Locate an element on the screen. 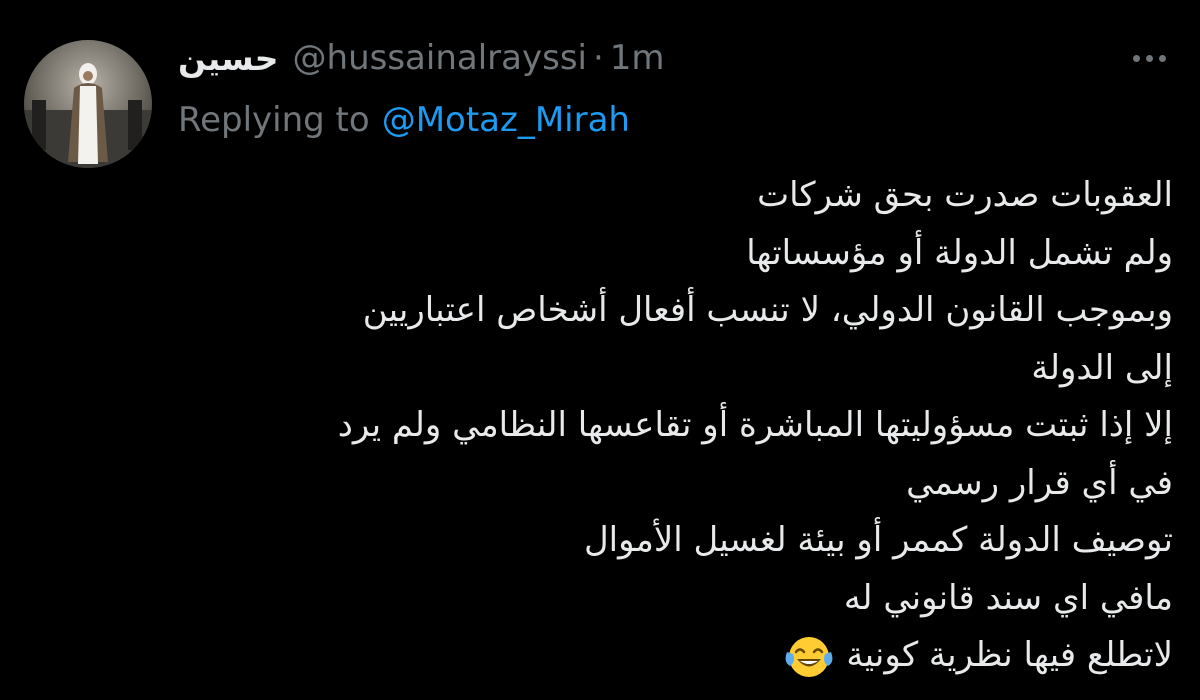  tweet-text-line: مافي اي سند قانوني له is located at coordinates (1008, 597).